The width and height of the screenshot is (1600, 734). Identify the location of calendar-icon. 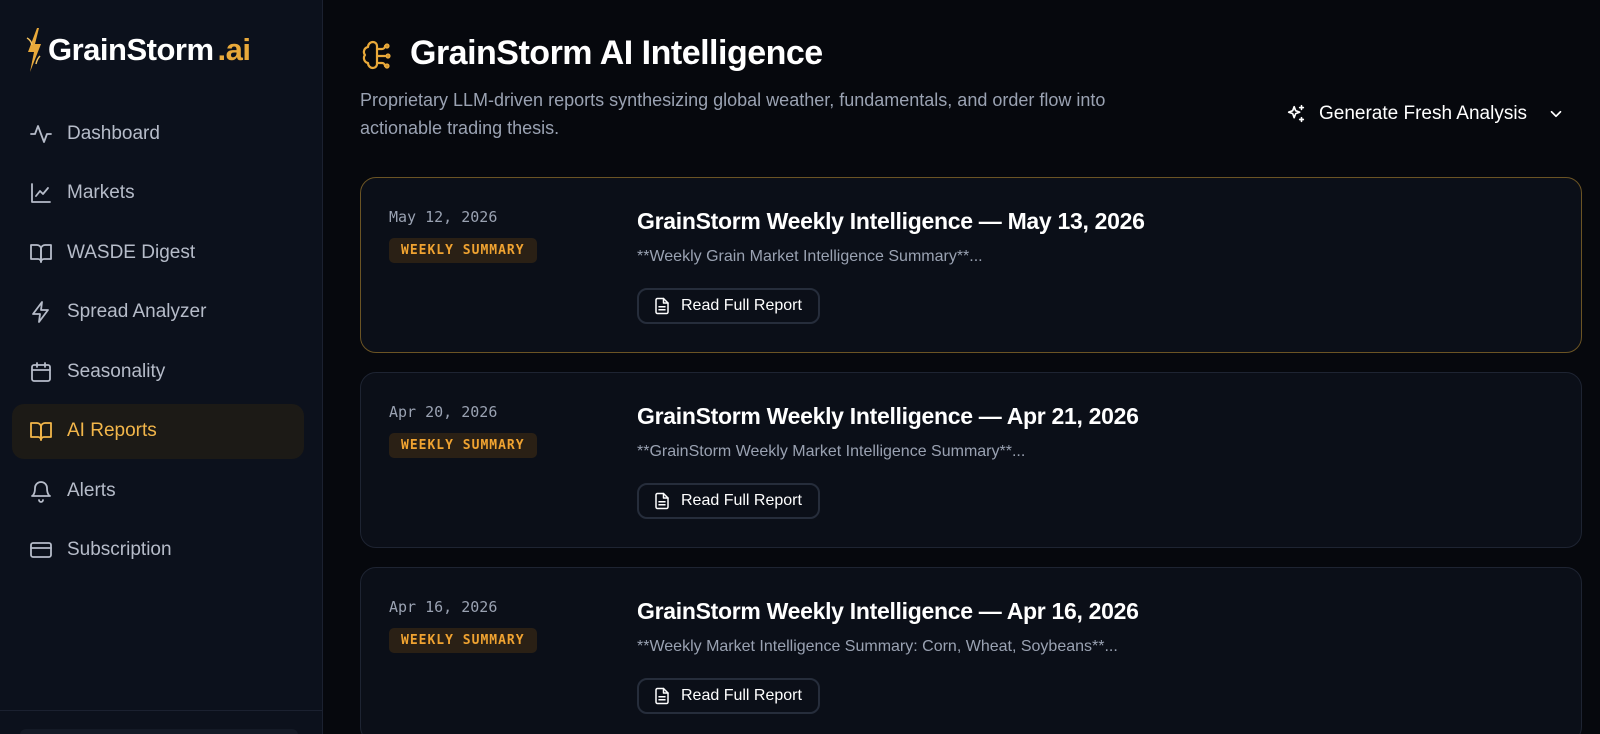
(41, 371).